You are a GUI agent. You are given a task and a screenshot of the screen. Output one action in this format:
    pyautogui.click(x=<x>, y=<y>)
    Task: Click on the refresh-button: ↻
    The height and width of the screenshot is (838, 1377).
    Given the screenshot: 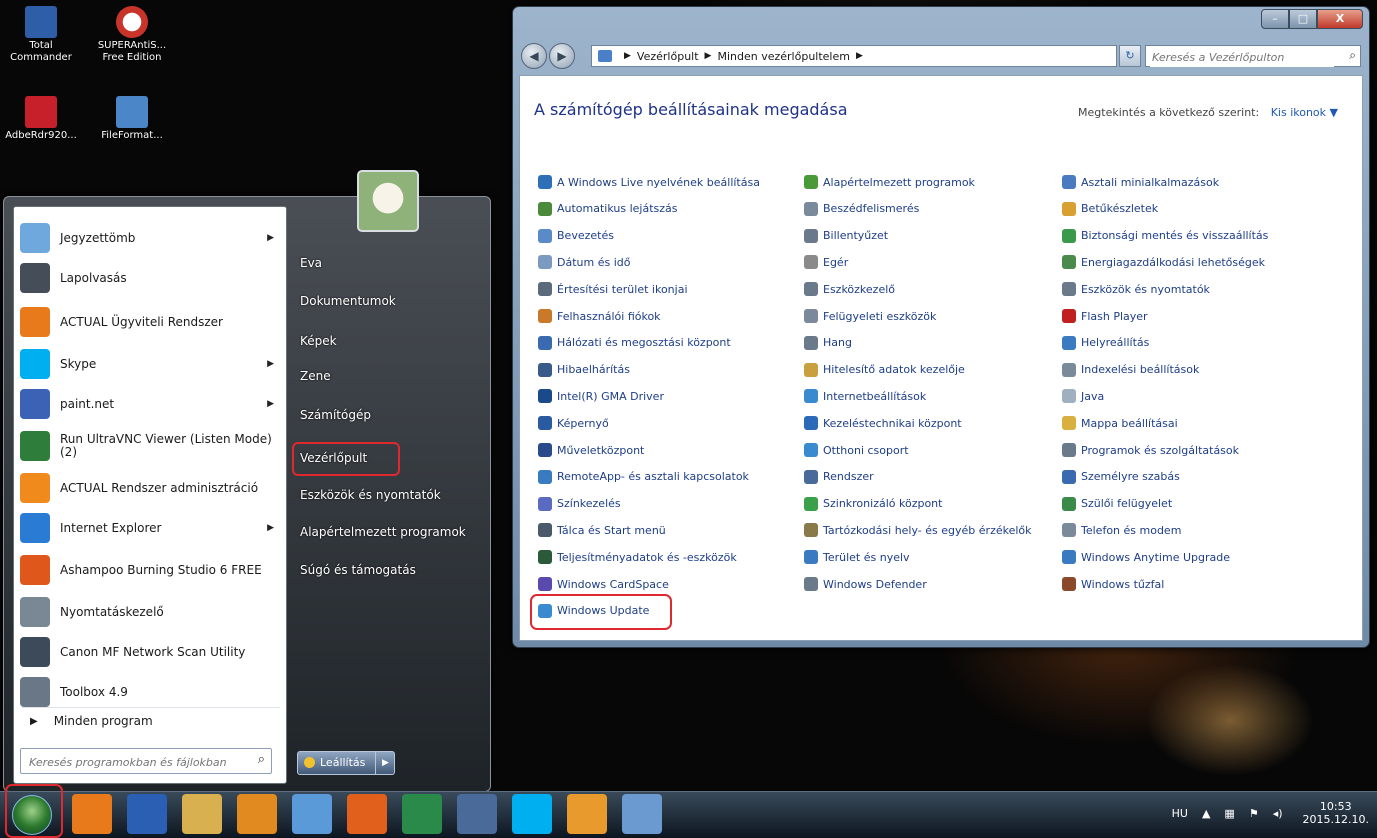 What is the action you would take?
    pyautogui.click(x=1130, y=56)
    